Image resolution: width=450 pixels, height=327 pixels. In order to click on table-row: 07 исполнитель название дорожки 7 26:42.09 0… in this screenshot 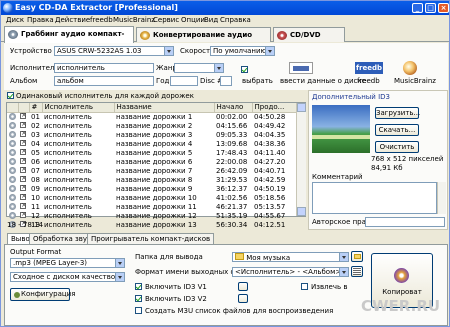, I will do `click(151, 171)`.